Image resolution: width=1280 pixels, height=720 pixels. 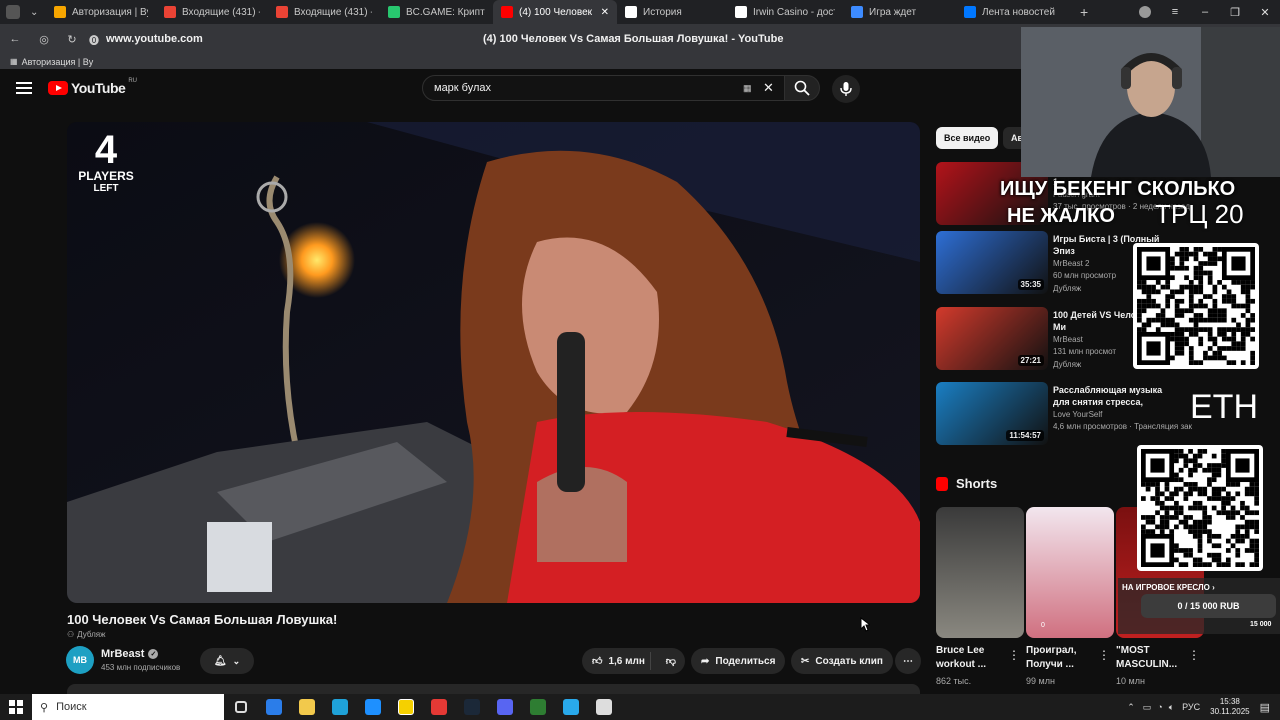 I want to click on microphone-icon, so click(x=846, y=89).